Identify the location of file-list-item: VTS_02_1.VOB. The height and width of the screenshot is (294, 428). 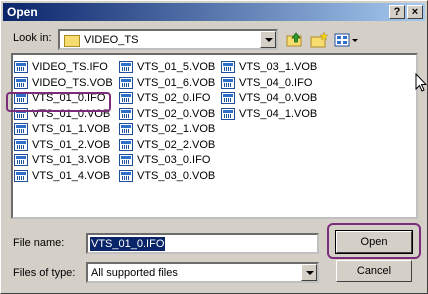
(167, 129).